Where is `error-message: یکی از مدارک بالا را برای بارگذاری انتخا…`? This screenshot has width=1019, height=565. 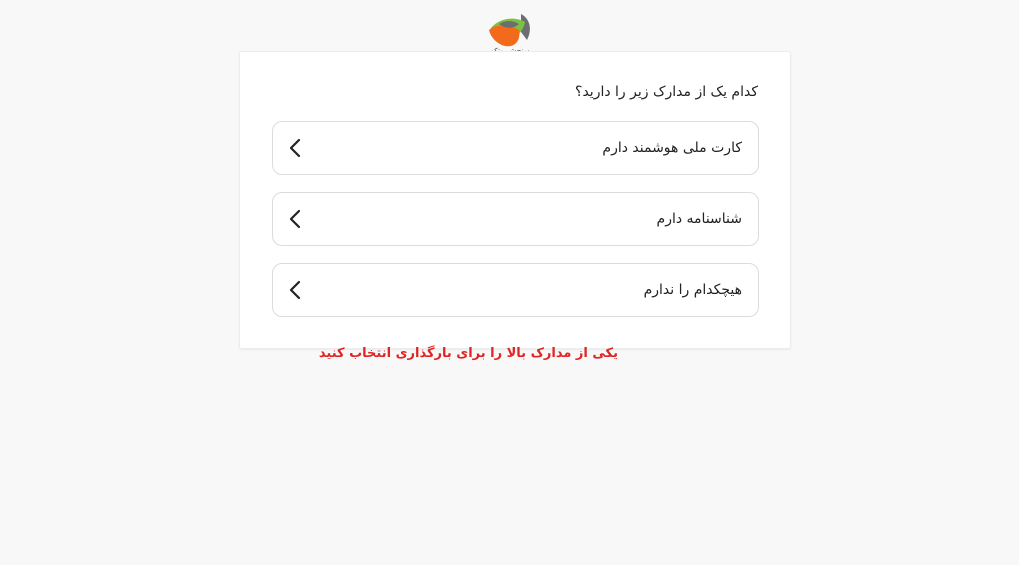
error-message: یکی از مدارک بالا را برای بارگذاری انتخا… is located at coordinates (468, 353).